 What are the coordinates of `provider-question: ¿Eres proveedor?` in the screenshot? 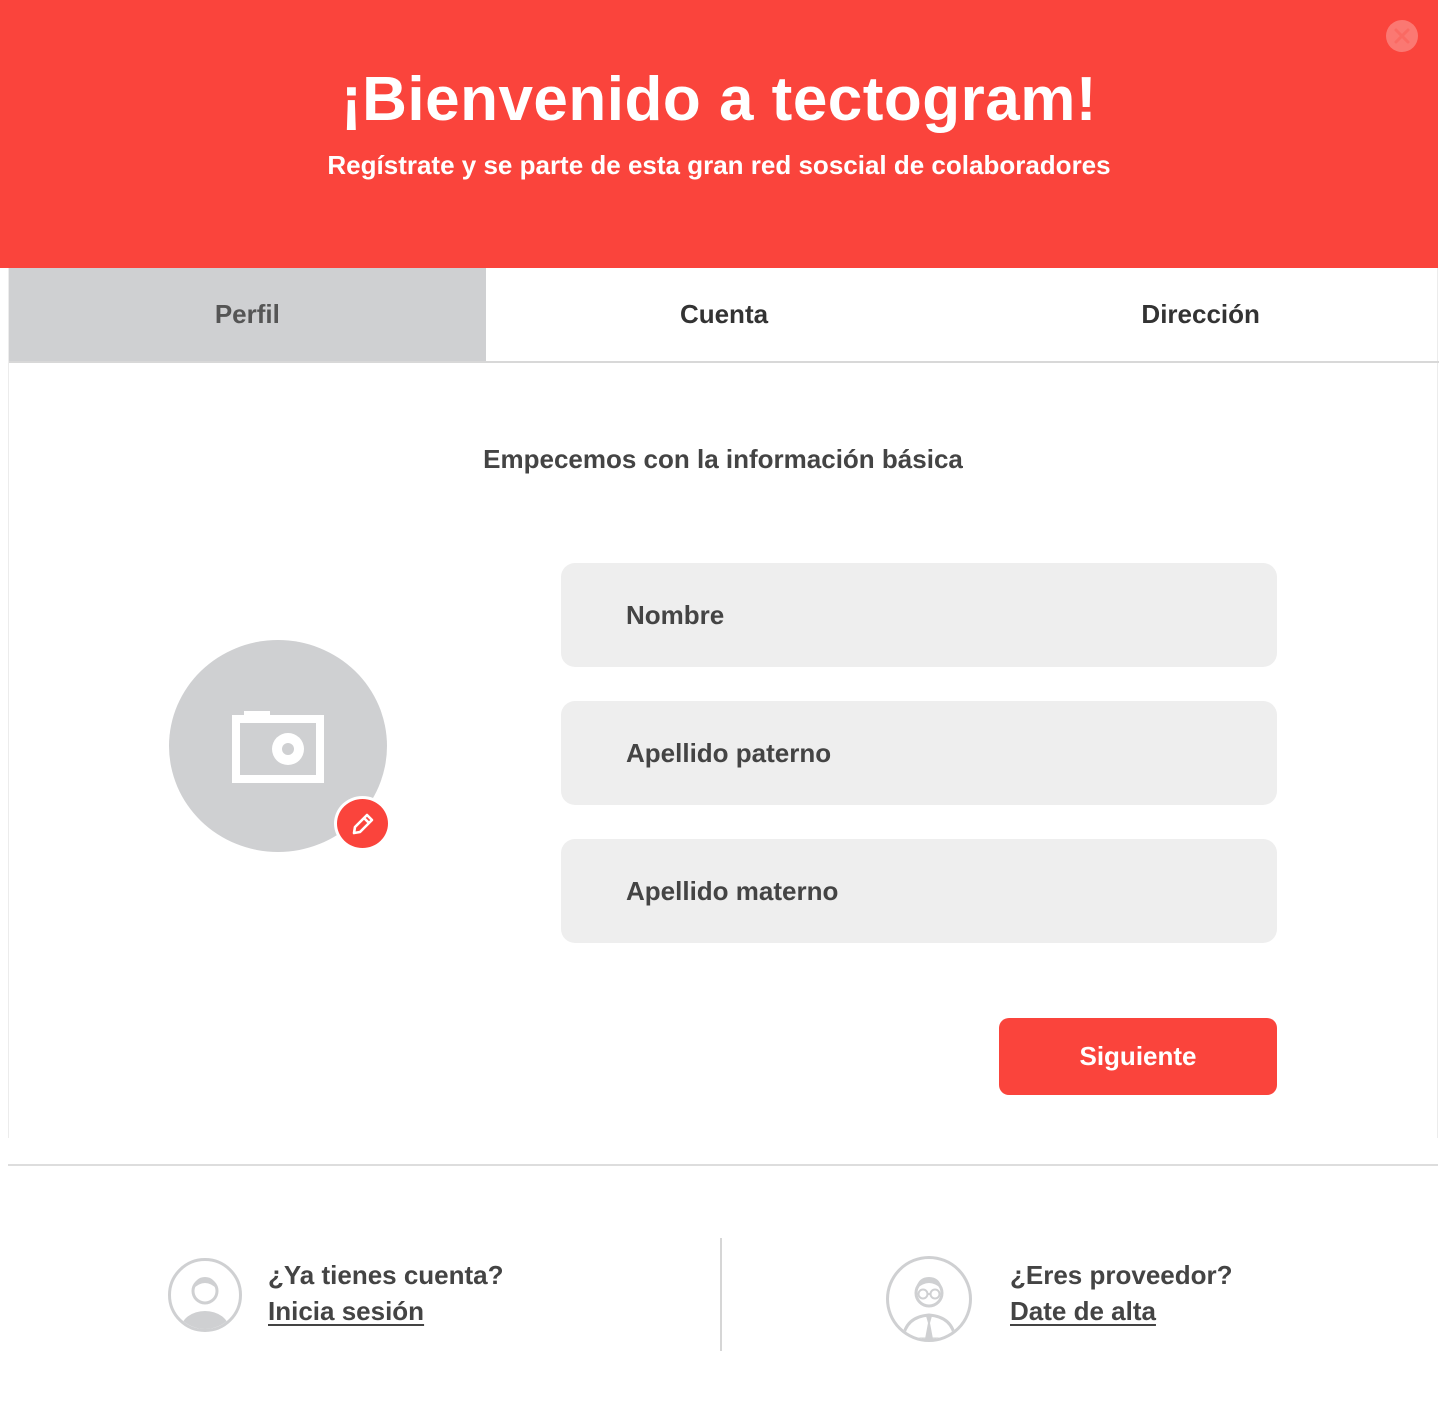 It's located at (1121, 1275).